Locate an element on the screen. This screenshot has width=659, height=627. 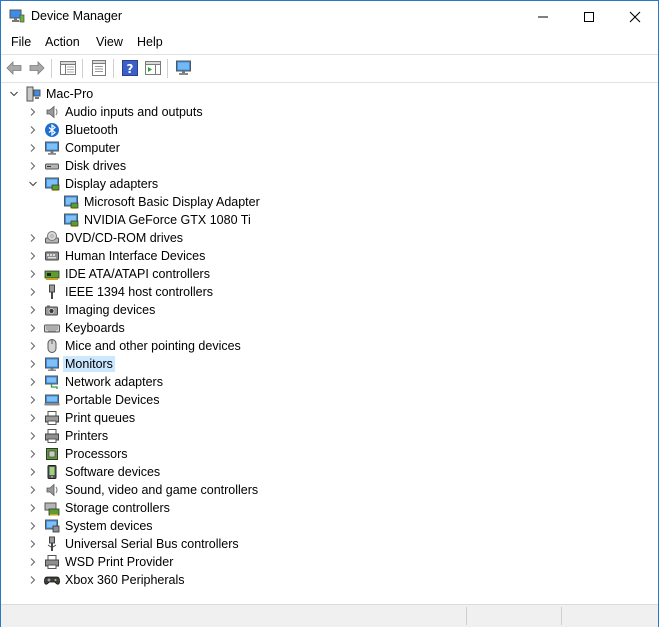
tree-item-mice-and-other-pointing-devices: Mice and other pointing devices is located at coordinates (329, 346).